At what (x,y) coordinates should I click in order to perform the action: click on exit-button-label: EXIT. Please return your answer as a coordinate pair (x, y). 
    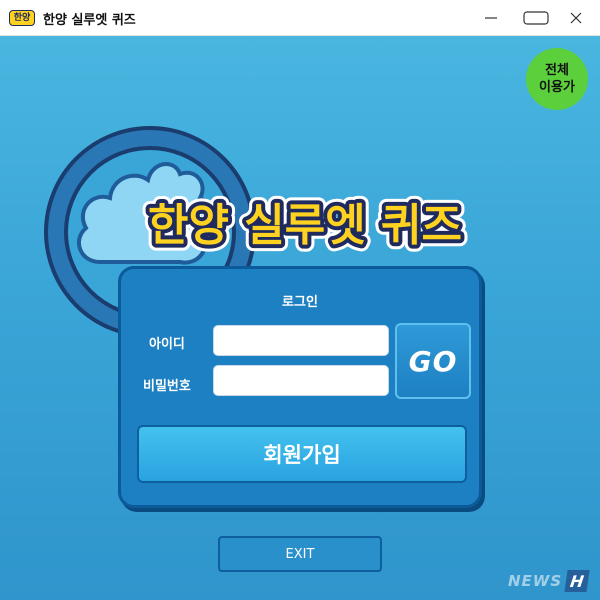
    Looking at the image, I should click on (300, 554).